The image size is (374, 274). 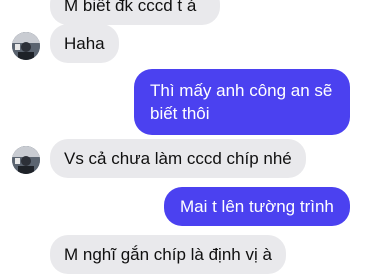 What do you see at coordinates (242, 102) in the screenshot?
I see `message-bubble-outgoing: Thì mấy anh công an sẽ biết thôi` at bounding box center [242, 102].